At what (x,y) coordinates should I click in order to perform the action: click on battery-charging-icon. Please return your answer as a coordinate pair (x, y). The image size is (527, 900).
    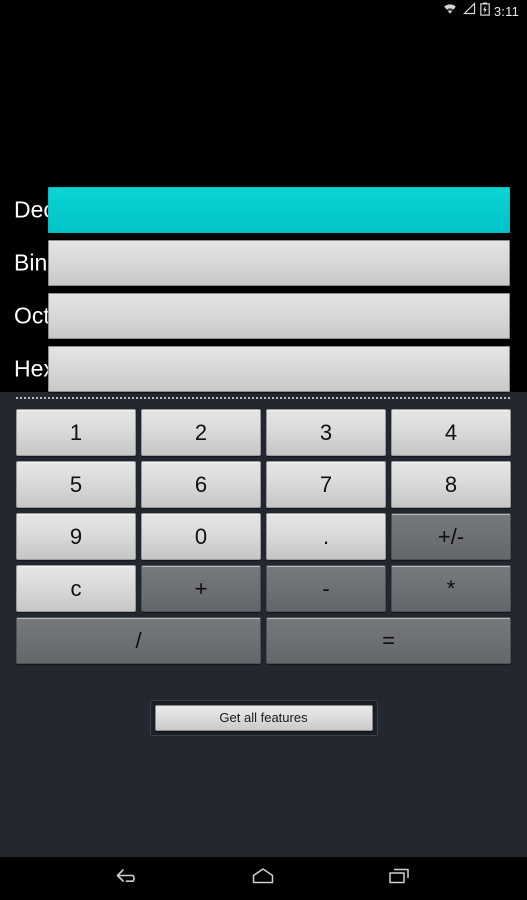
    Looking at the image, I should click on (485, 11).